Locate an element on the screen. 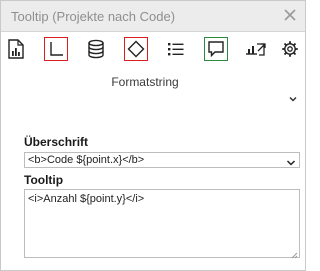 The width and height of the screenshot is (320, 271). toolbar-button-document-chart is located at coordinates (16, 49).